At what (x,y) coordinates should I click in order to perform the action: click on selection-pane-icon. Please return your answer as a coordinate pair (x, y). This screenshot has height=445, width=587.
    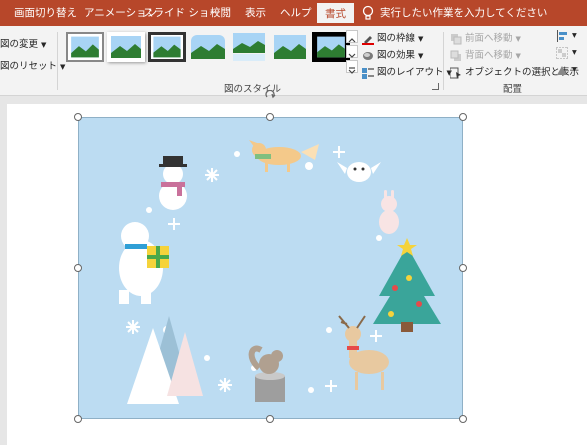
    Looking at the image, I should click on (455, 73).